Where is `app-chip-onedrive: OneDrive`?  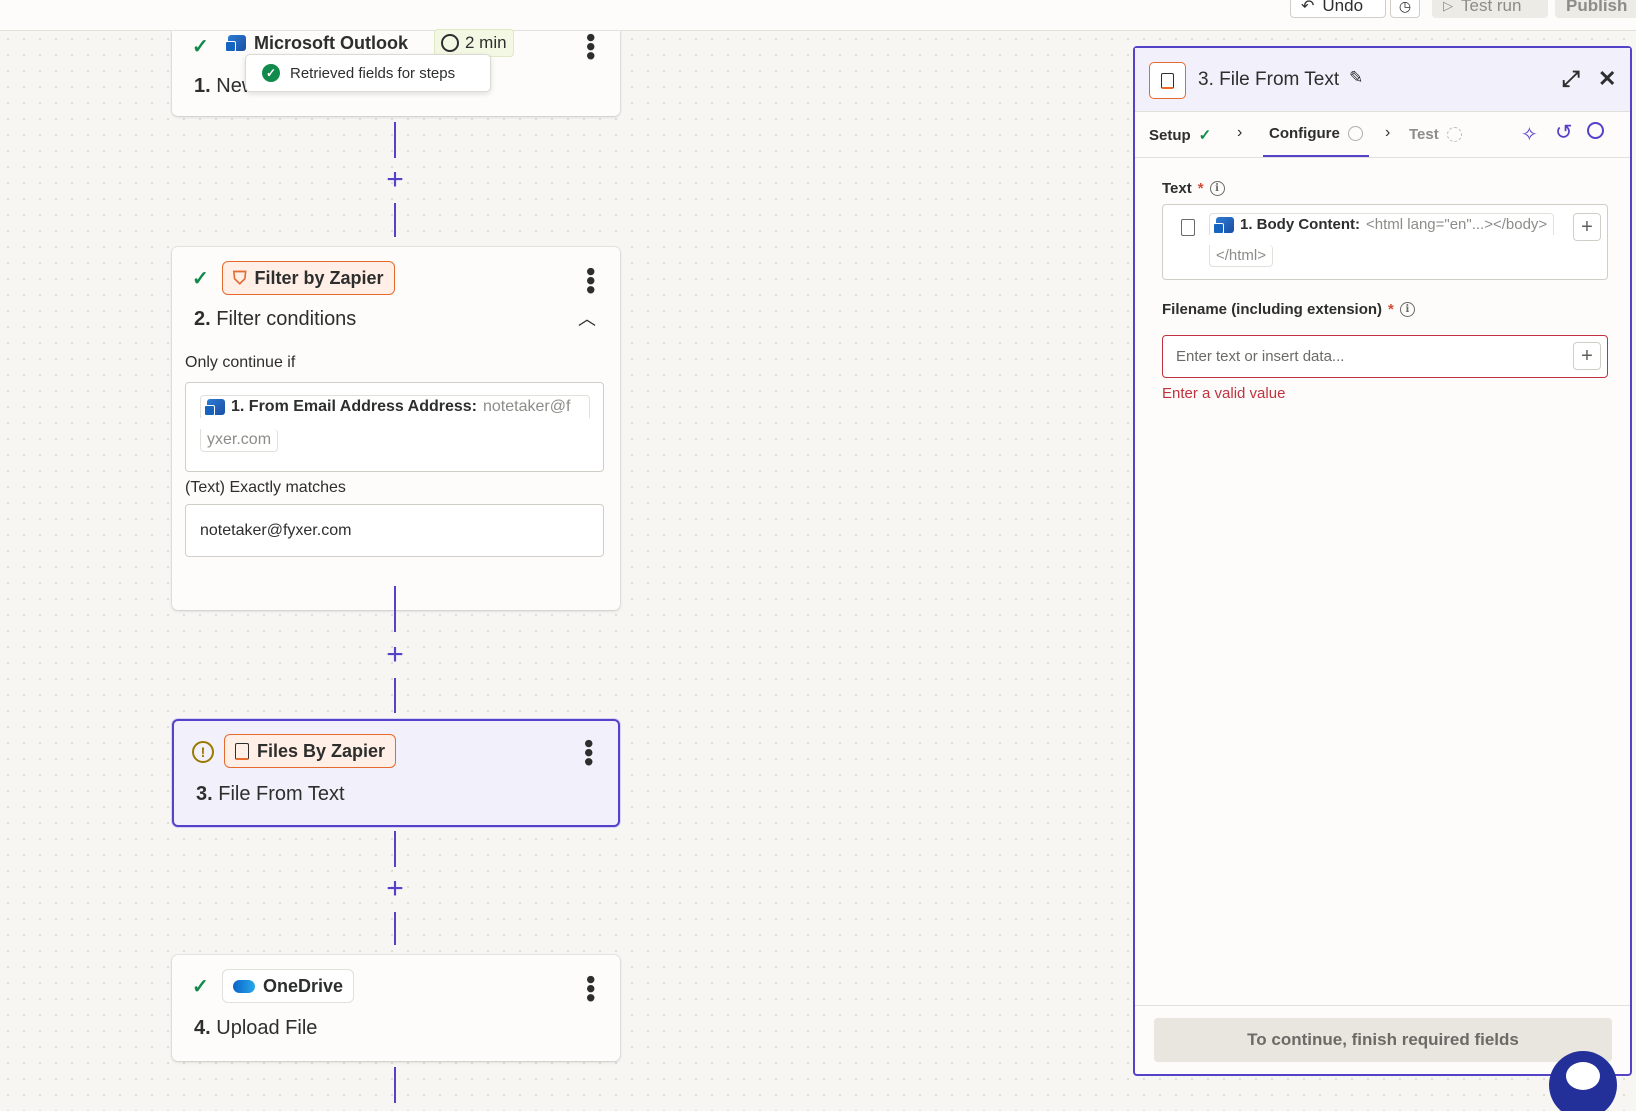 app-chip-onedrive: OneDrive is located at coordinates (288, 986).